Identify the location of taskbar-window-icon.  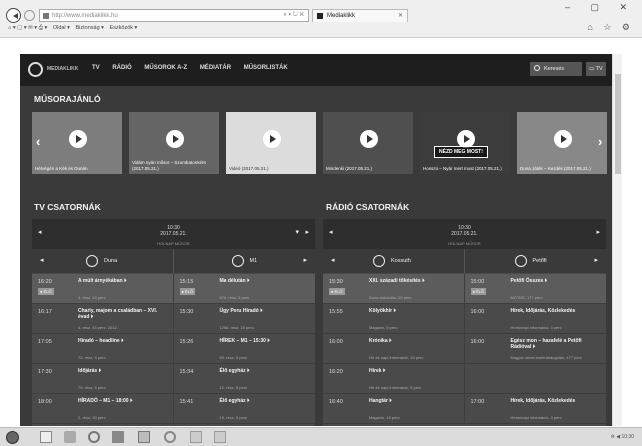
(196, 437).